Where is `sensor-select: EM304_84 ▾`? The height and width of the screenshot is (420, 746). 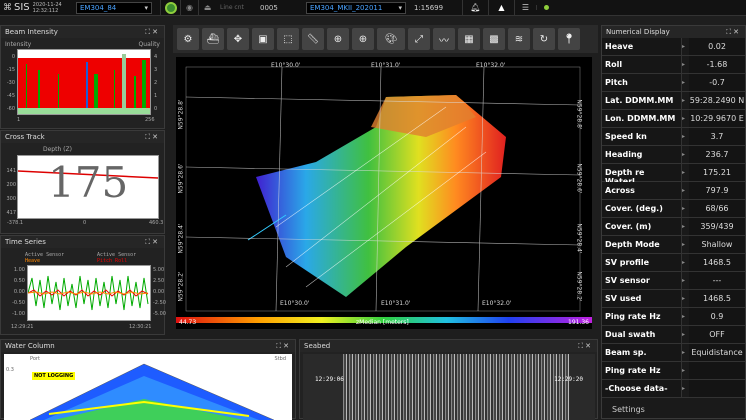 sensor-select: EM304_84 ▾ is located at coordinates (114, 7).